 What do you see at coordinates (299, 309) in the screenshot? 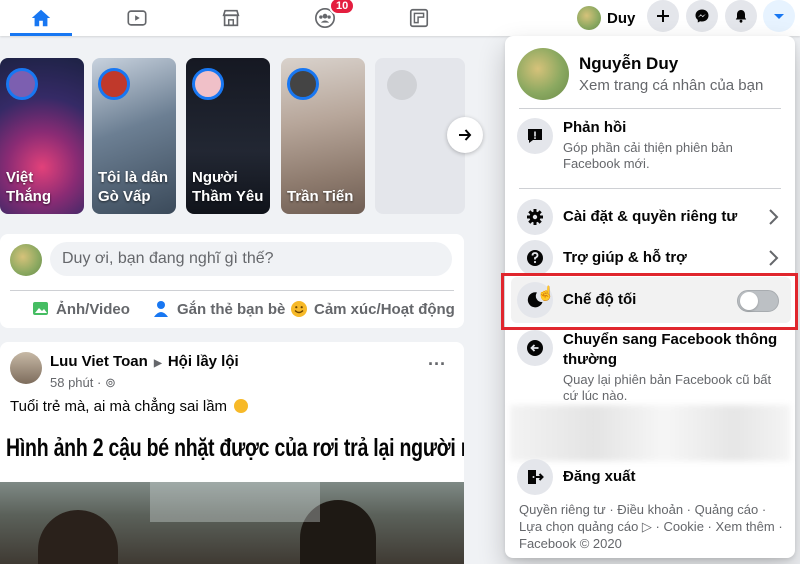
I see `feeling-icon` at bounding box center [299, 309].